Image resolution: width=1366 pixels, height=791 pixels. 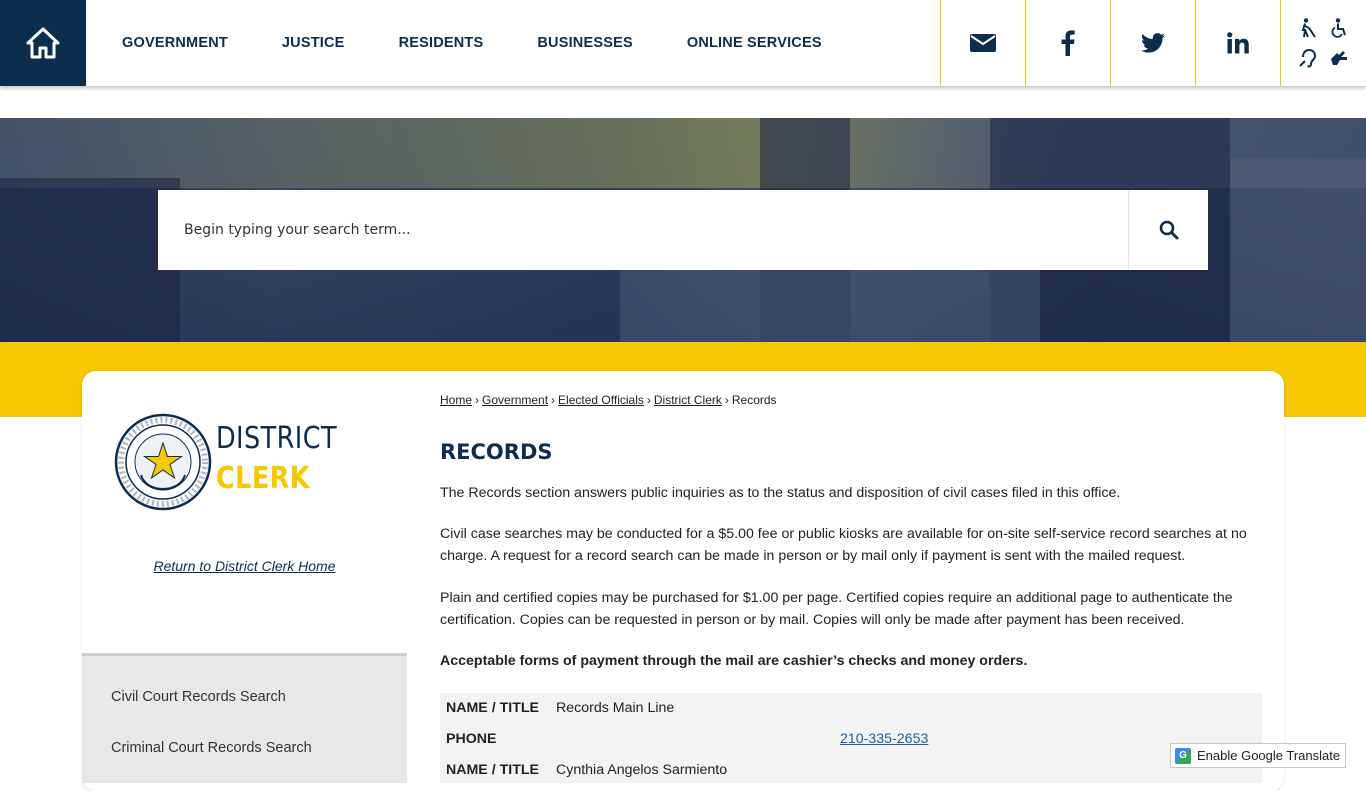 What do you see at coordinates (584, 43) in the screenshot?
I see `nav-businesses: BUSINESSES` at bounding box center [584, 43].